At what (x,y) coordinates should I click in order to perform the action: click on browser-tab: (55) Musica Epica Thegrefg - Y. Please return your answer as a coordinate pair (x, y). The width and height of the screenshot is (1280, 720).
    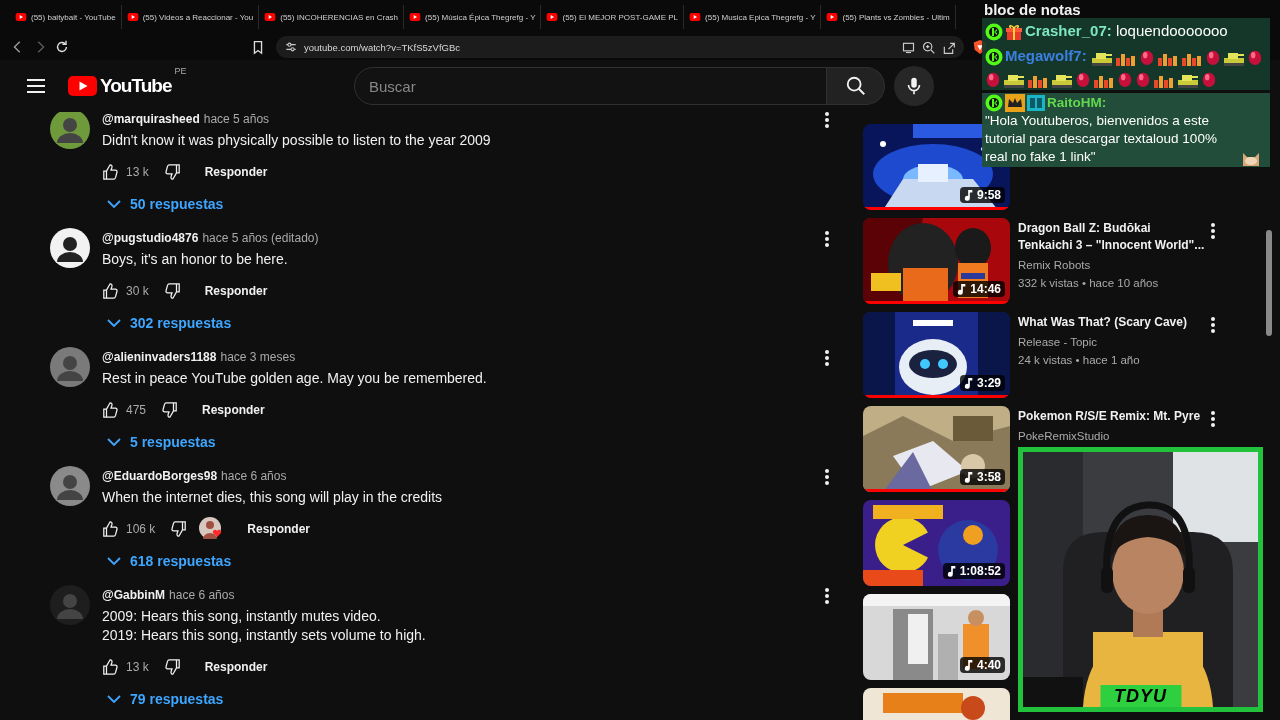
    Looking at the image, I should click on (753, 17).